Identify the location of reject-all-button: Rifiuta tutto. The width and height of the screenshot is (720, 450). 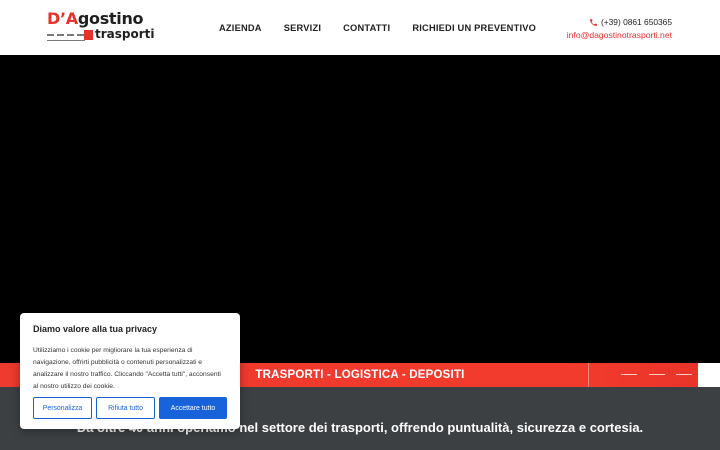
(125, 408).